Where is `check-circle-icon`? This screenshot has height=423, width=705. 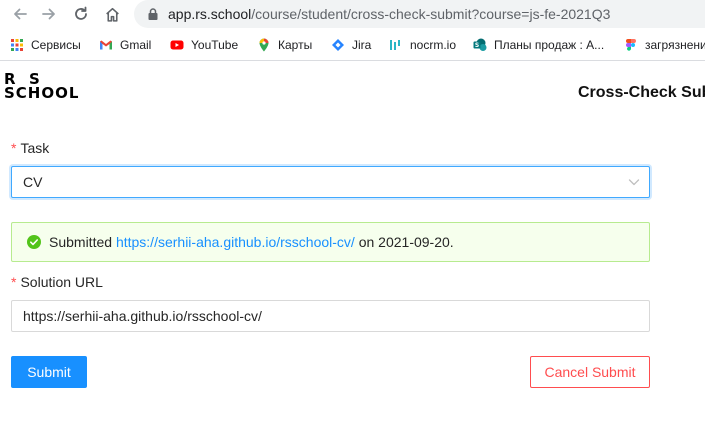 check-circle-icon is located at coordinates (34, 242).